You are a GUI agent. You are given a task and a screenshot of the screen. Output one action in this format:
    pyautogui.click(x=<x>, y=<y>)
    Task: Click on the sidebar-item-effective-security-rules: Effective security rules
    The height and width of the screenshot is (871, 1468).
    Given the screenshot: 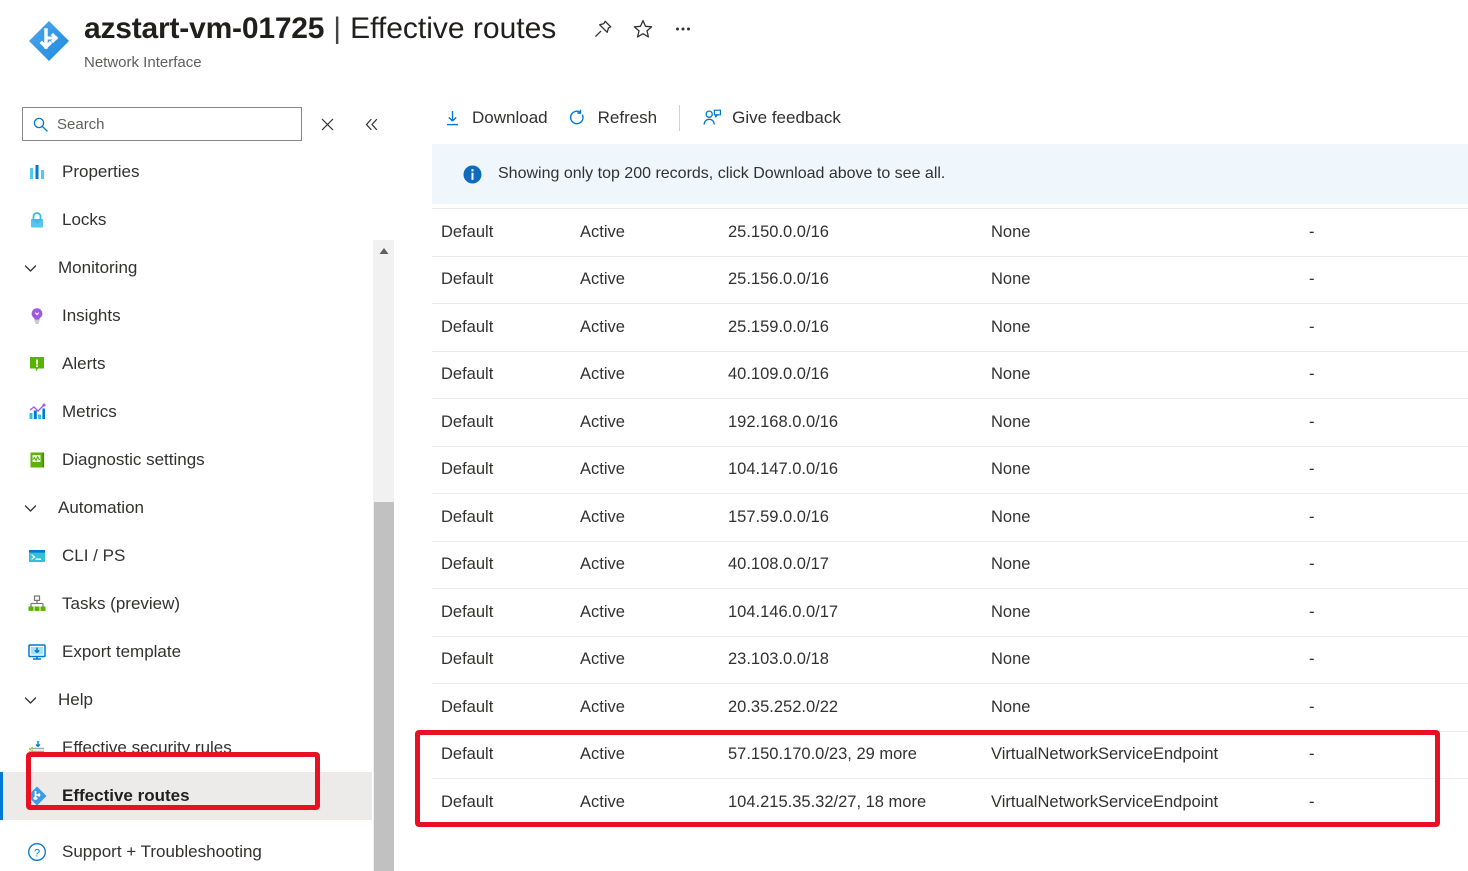 What is the action you would take?
    pyautogui.click(x=186, y=748)
    